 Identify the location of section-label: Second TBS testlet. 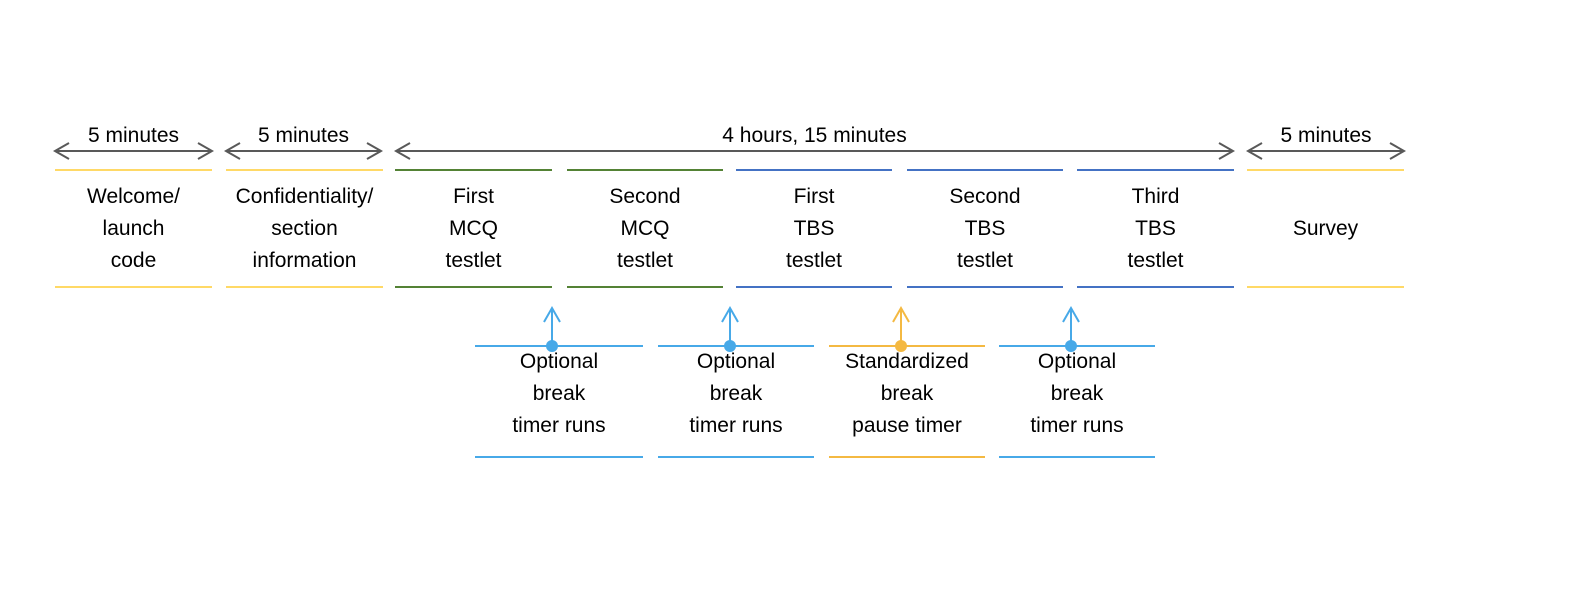
(985, 228).